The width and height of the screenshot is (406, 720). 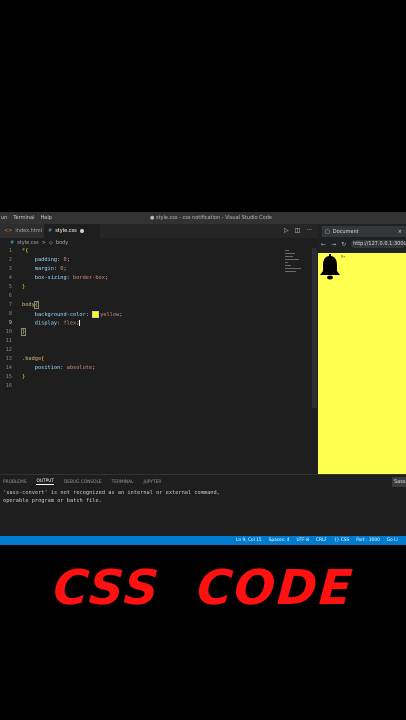 What do you see at coordinates (28, 243) in the screenshot?
I see `breadcrumb-file: style.css` at bounding box center [28, 243].